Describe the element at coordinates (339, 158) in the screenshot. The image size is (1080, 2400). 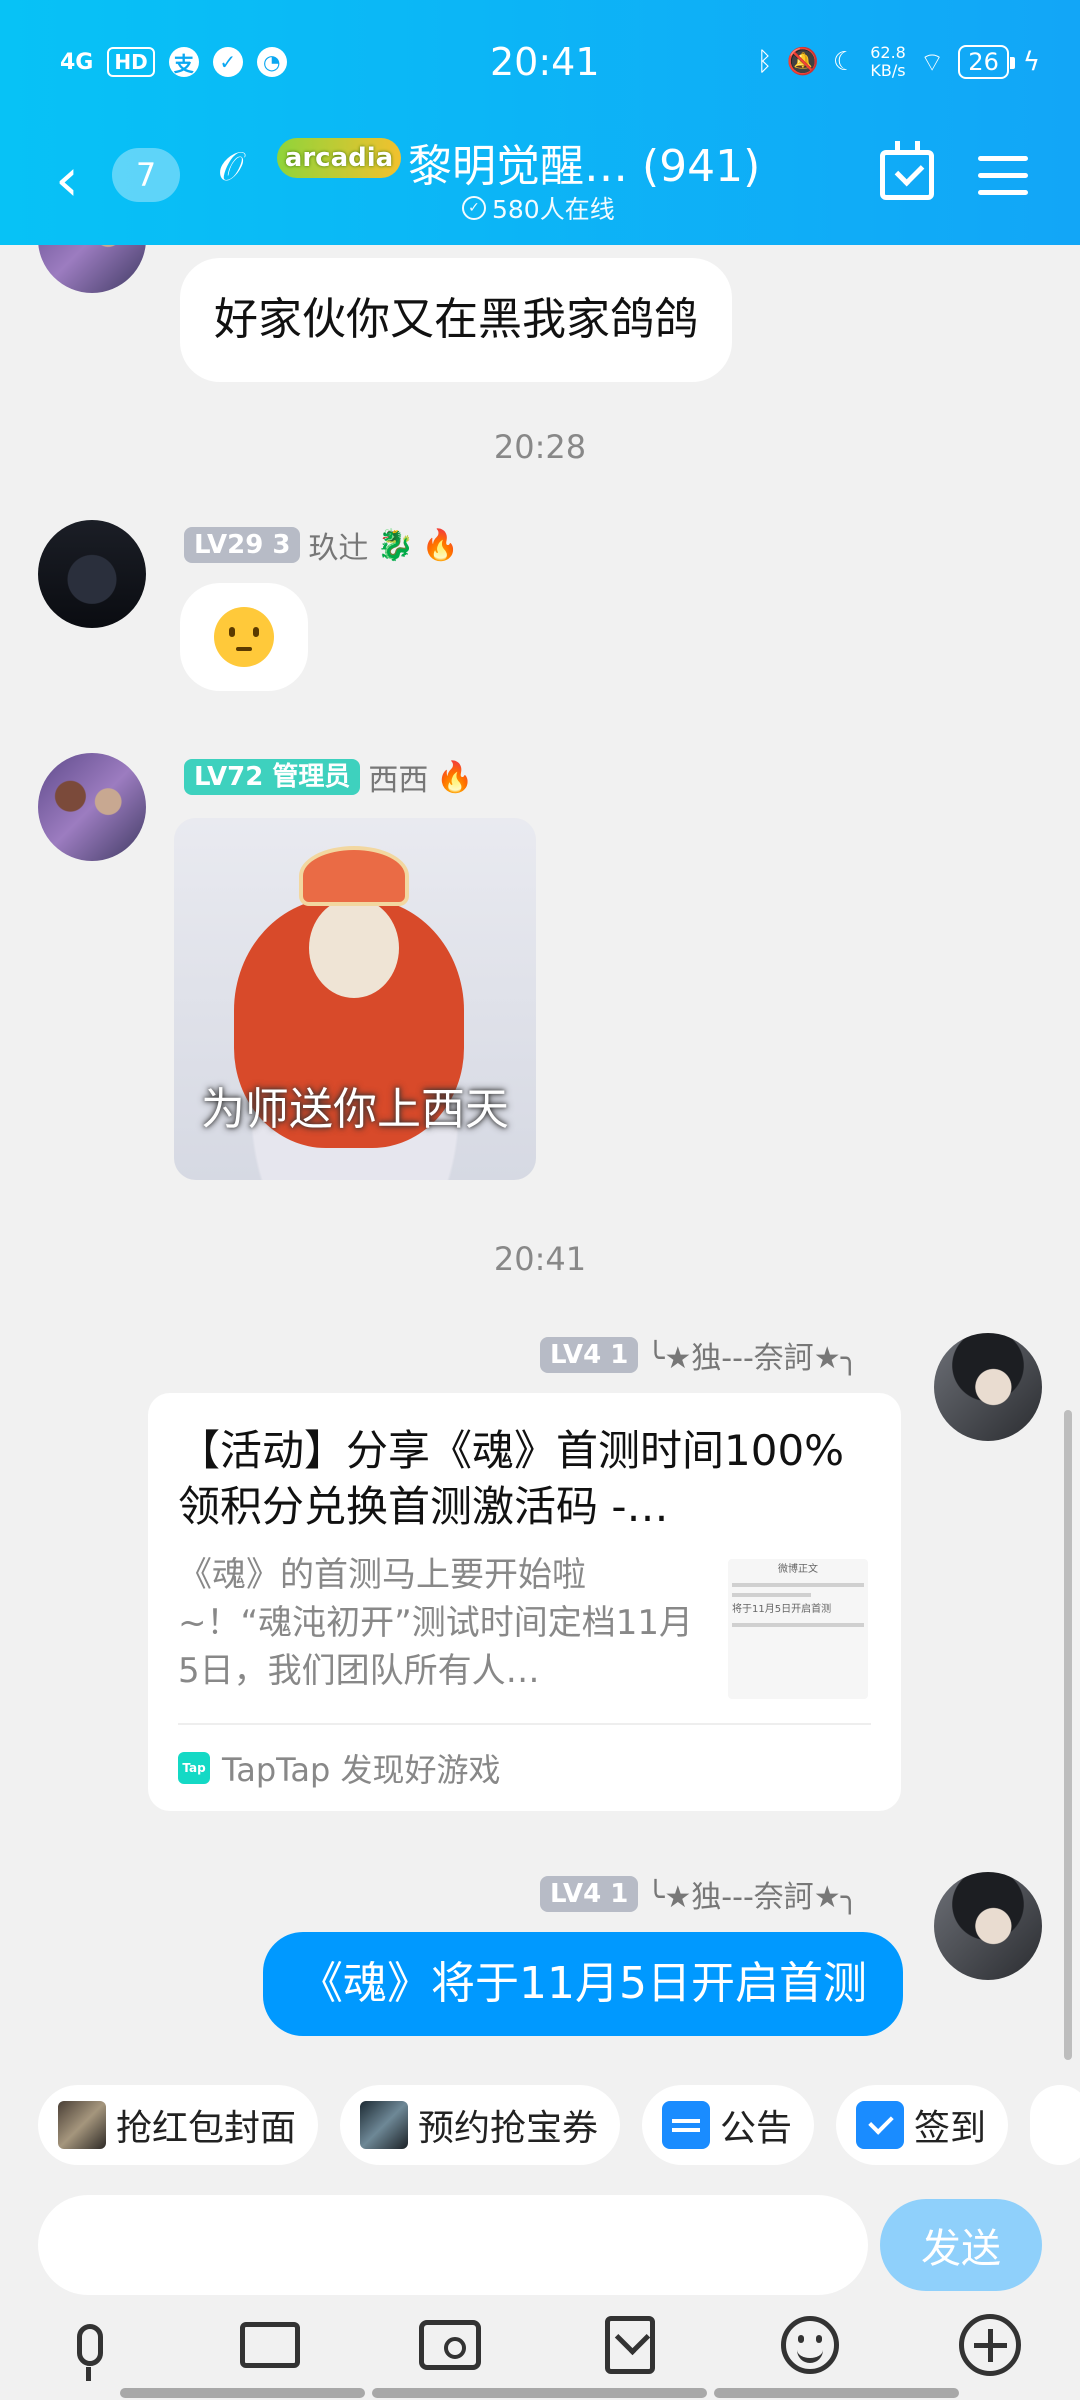
I see `arcadia-logo: arcadia` at that location.